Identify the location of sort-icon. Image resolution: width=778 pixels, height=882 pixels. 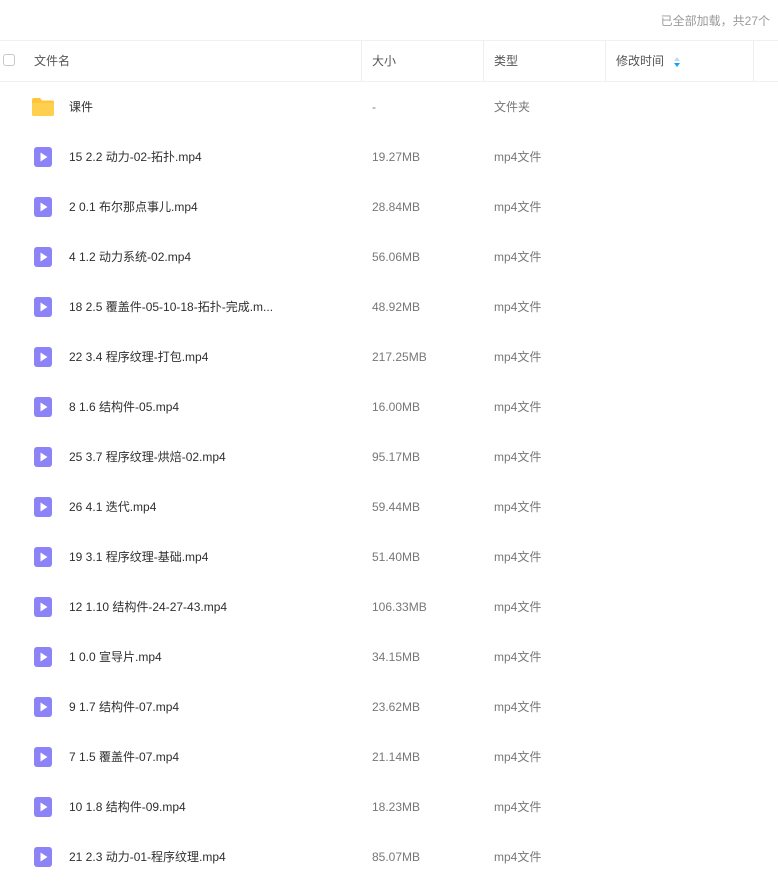
(677, 62).